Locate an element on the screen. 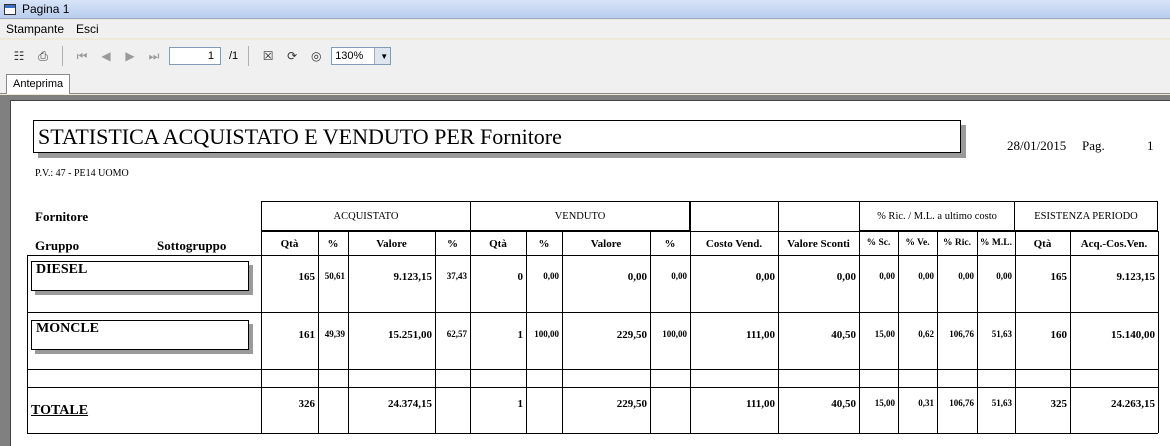  tab-strip: Anteprima is located at coordinates (585, 83).